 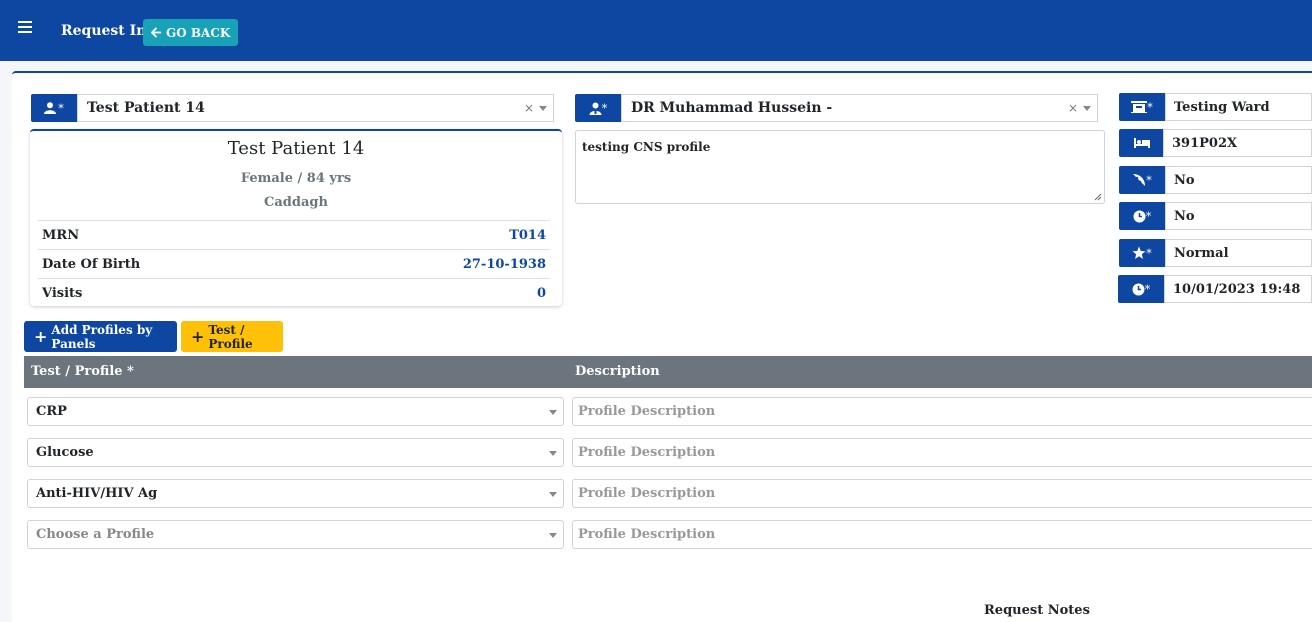 I want to click on patient-gender-age: Female / 84 yrs, so click(x=296, y=178).